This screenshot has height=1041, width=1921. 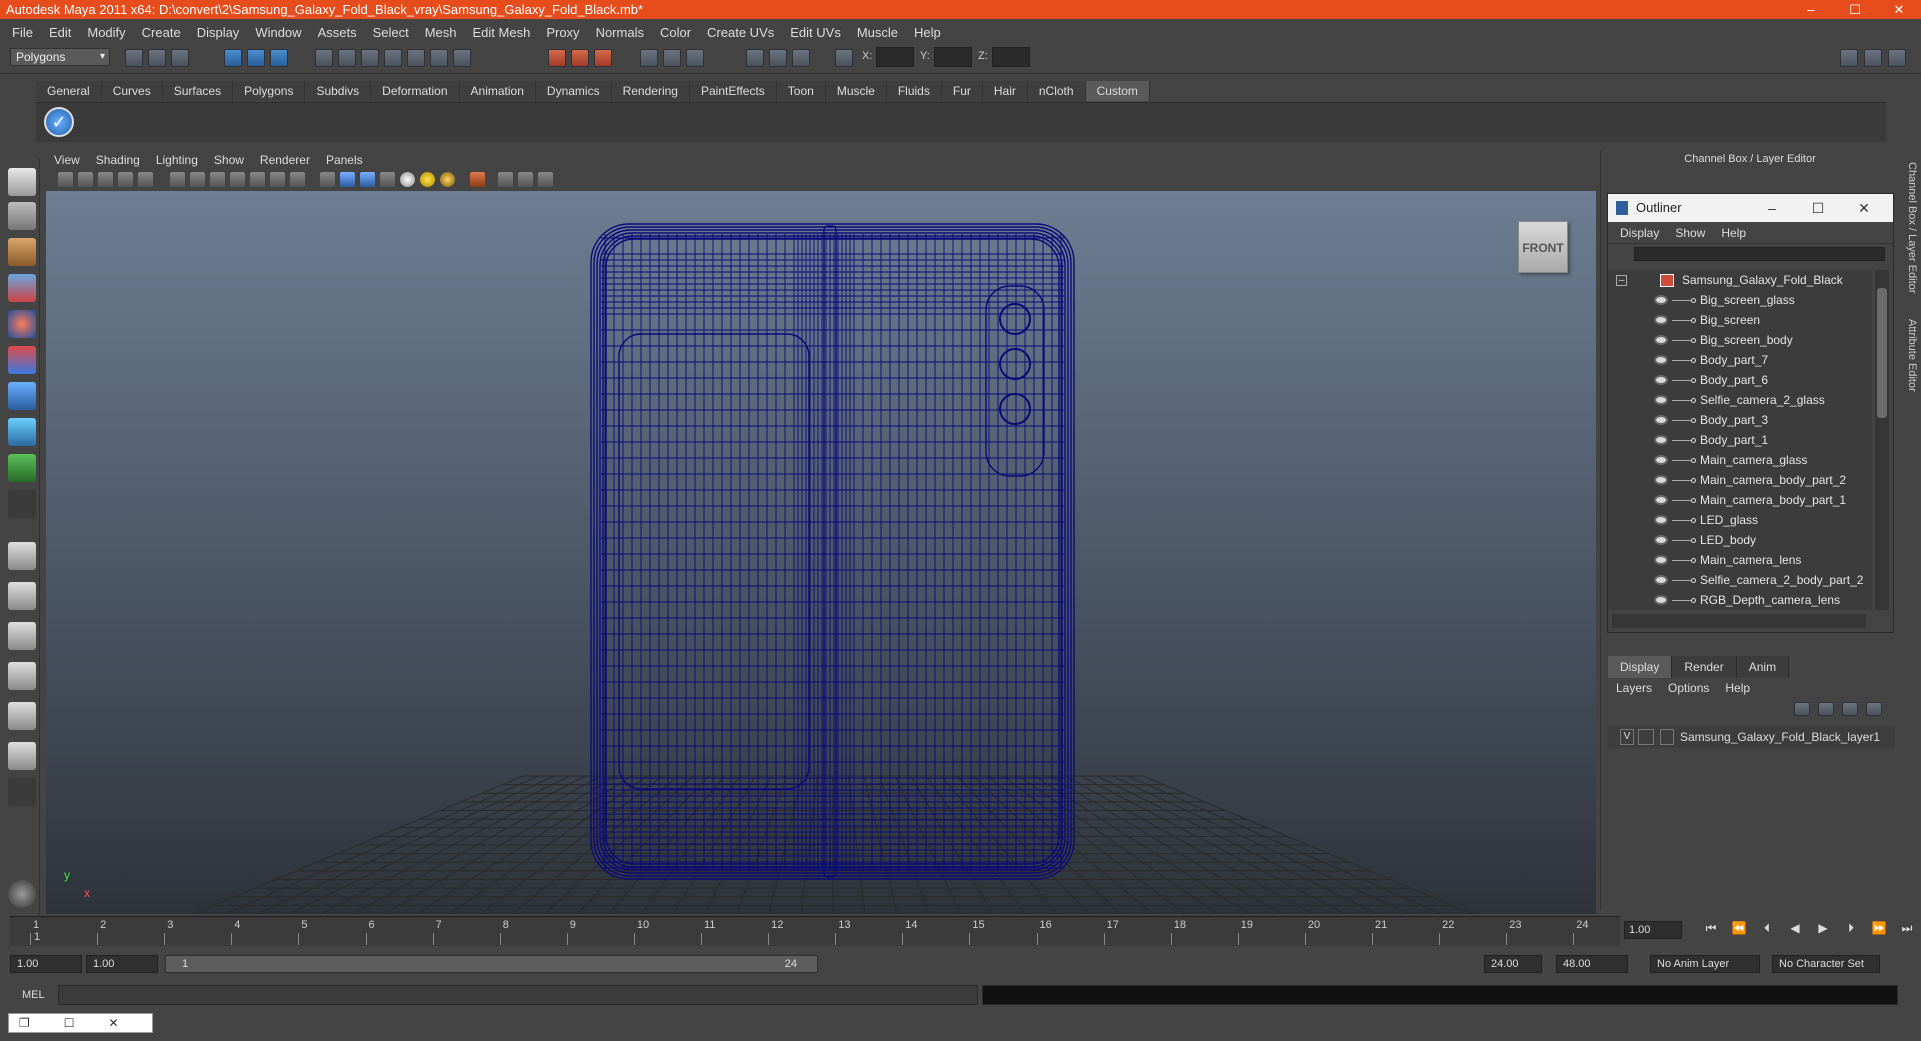 What do you see at coordinates (650, 91) in the screenshot?
I see `shelf-tab-rendering: Rendering` at bounding box center [650, 91].